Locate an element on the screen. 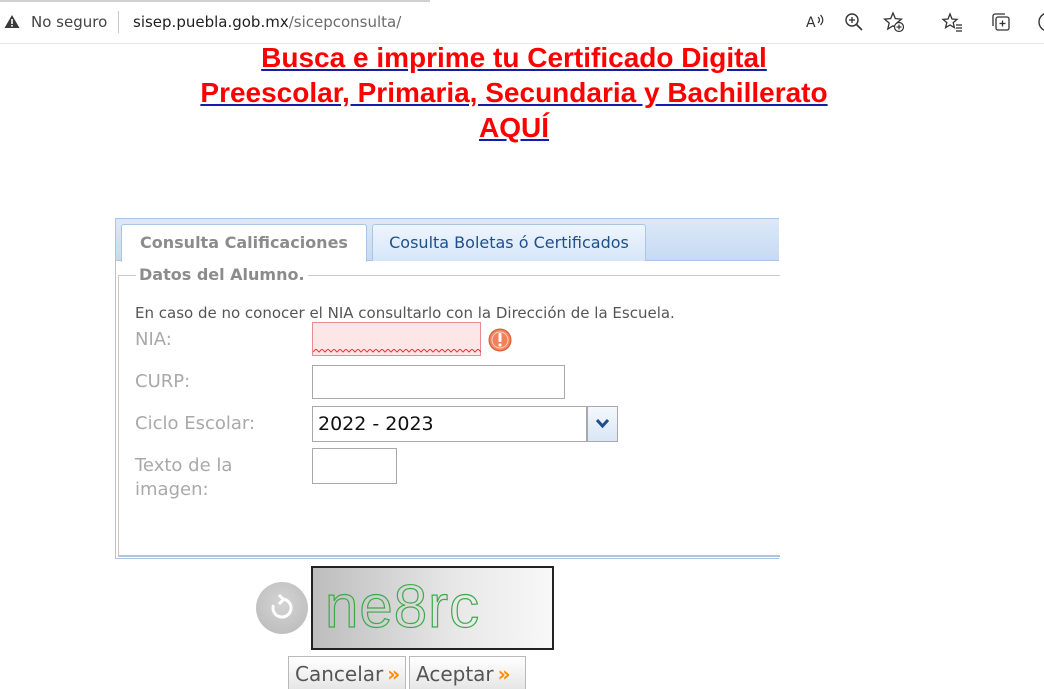  read-aloud-icon: A is located at coordinates (815, 22).